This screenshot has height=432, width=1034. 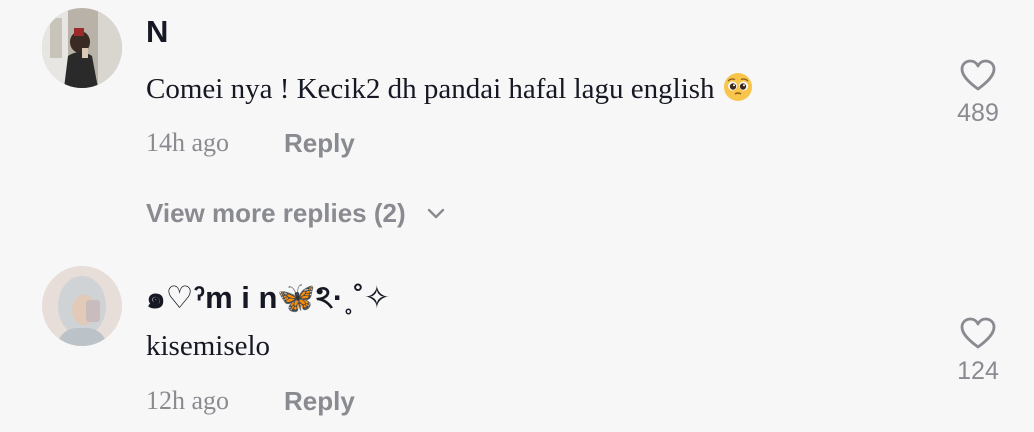 I want to click on like-button: 489, so click(x=978, y=93).